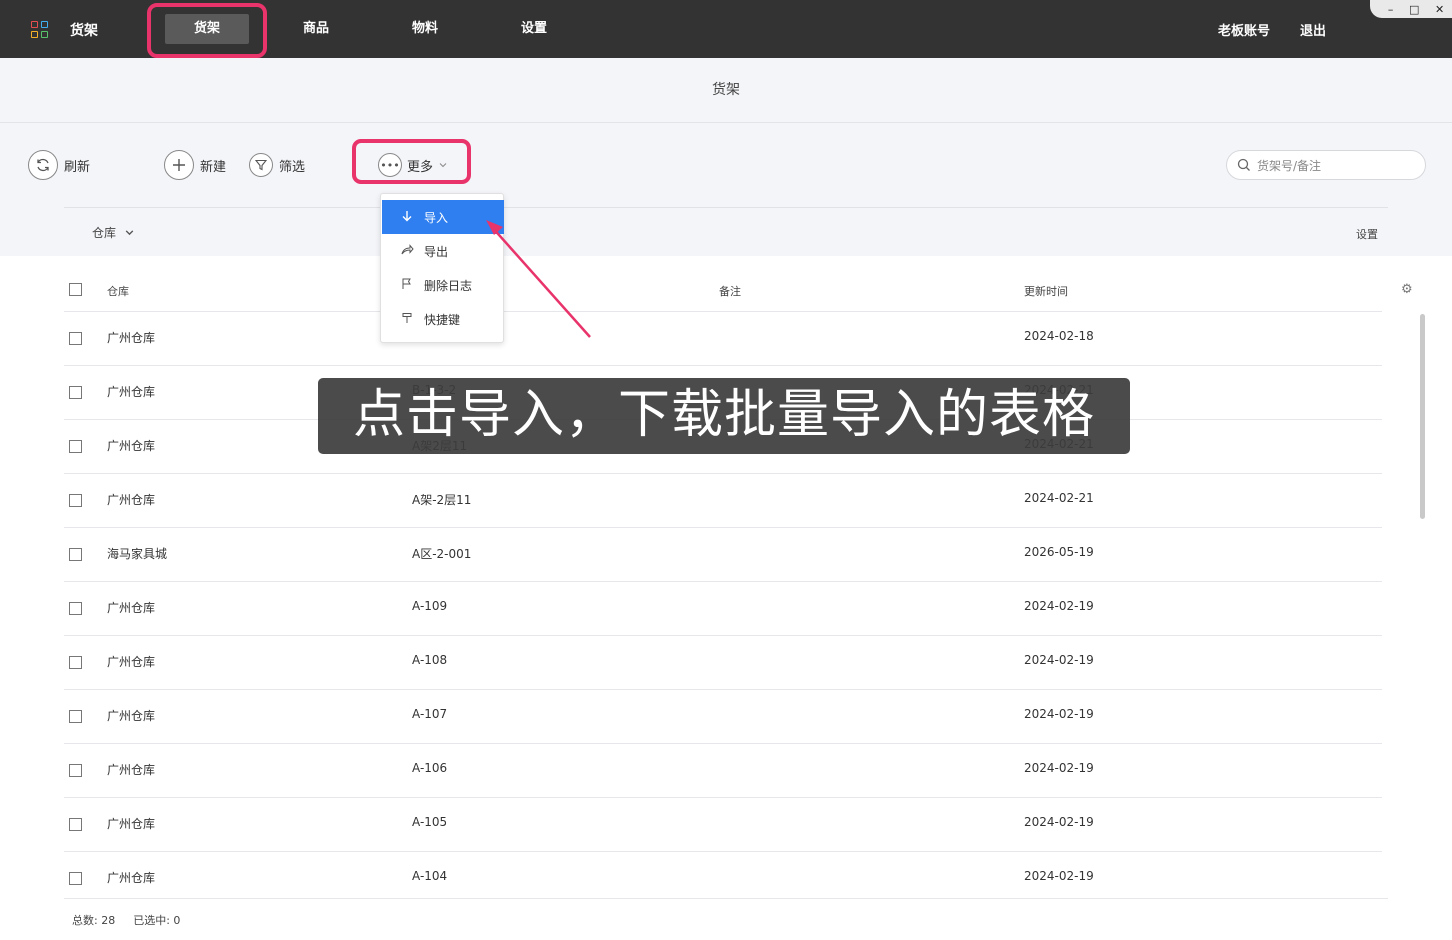 Image resolution: width=1452 pixels, height=940 pixels. What do you see at coordinates (724, 416) in the screenshot?
I see `instruction-caption: 点击导入，下载批量导入的表格` at bounding box center [724, 416].